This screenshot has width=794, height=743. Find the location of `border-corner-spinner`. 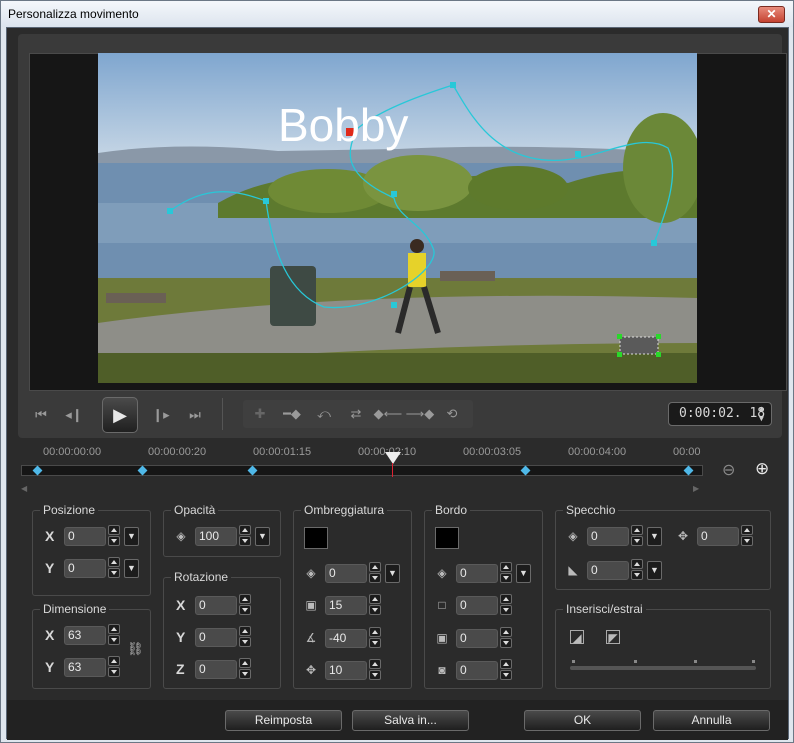

border-corner-spinner is located at coordinates (506, 670).